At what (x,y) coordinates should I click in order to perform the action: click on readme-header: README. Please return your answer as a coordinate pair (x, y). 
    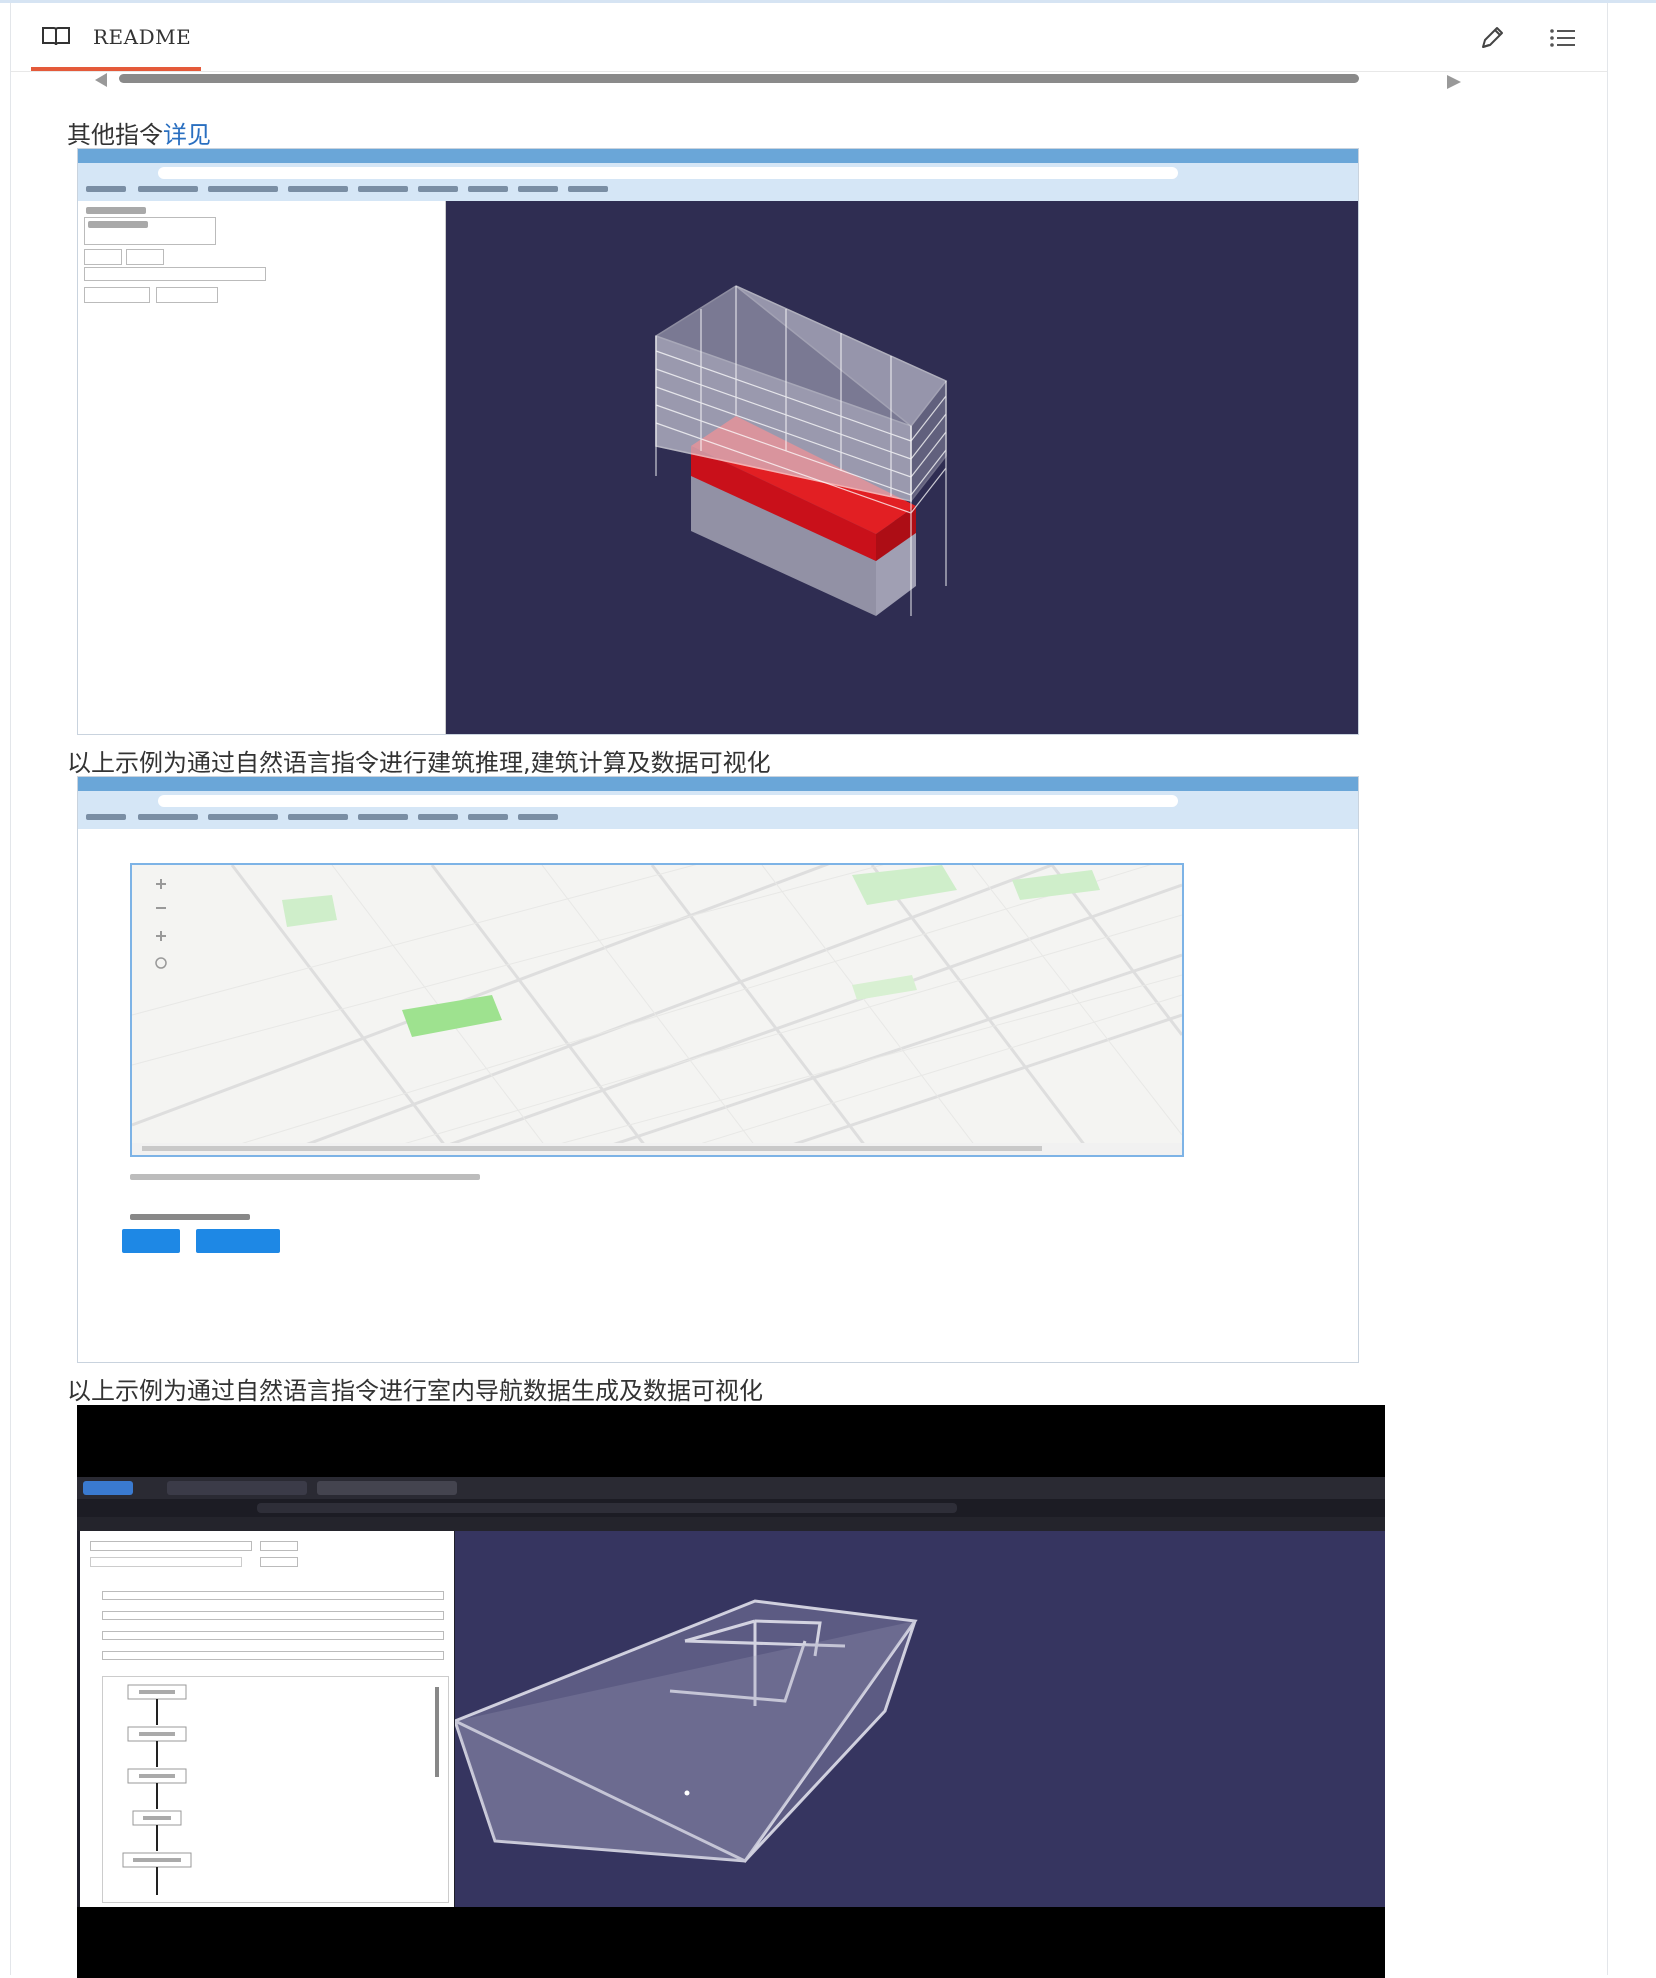
    Looking at the image, I should click on (809, 37).